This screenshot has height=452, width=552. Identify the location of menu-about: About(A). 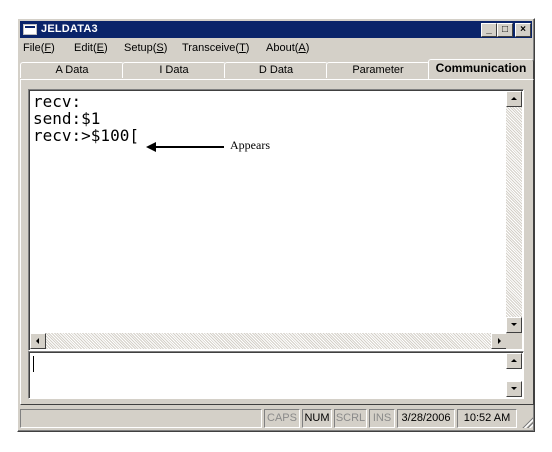
(287, 48).